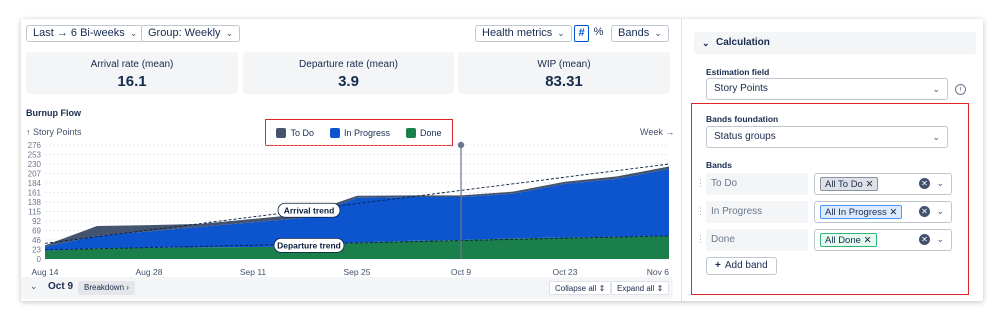  What do you see at coordinates (718, 265) in the screenshot?
I see `plus-icon: +` at bounding box center [718, 265].